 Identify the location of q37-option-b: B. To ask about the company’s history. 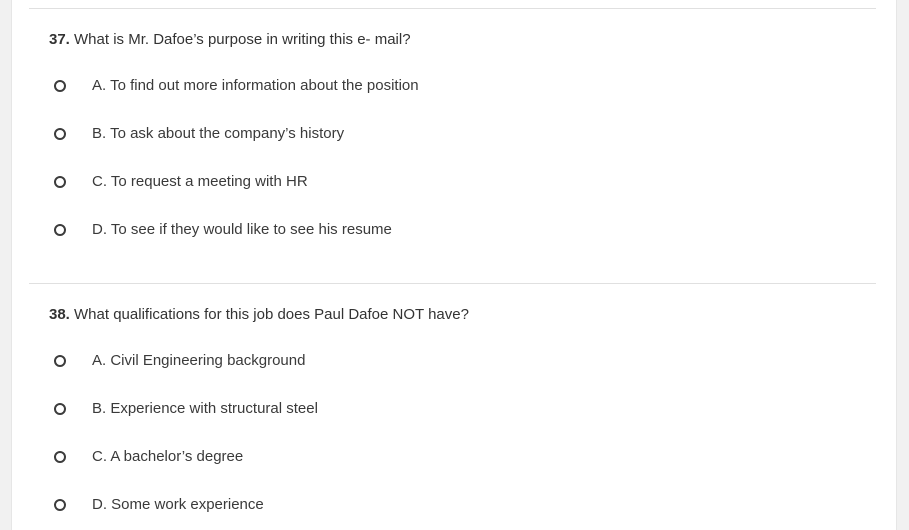
(199, 134).